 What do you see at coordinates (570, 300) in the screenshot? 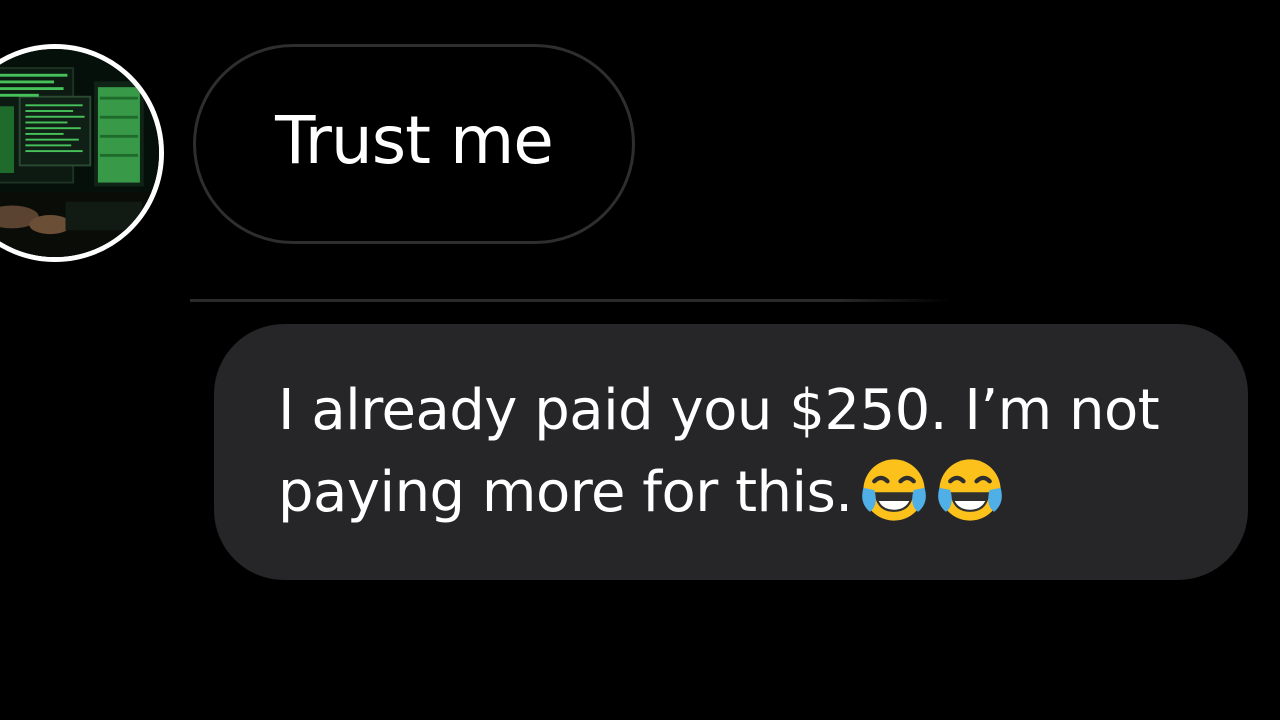
I see `message-divider` at bounding box center [570, 300].